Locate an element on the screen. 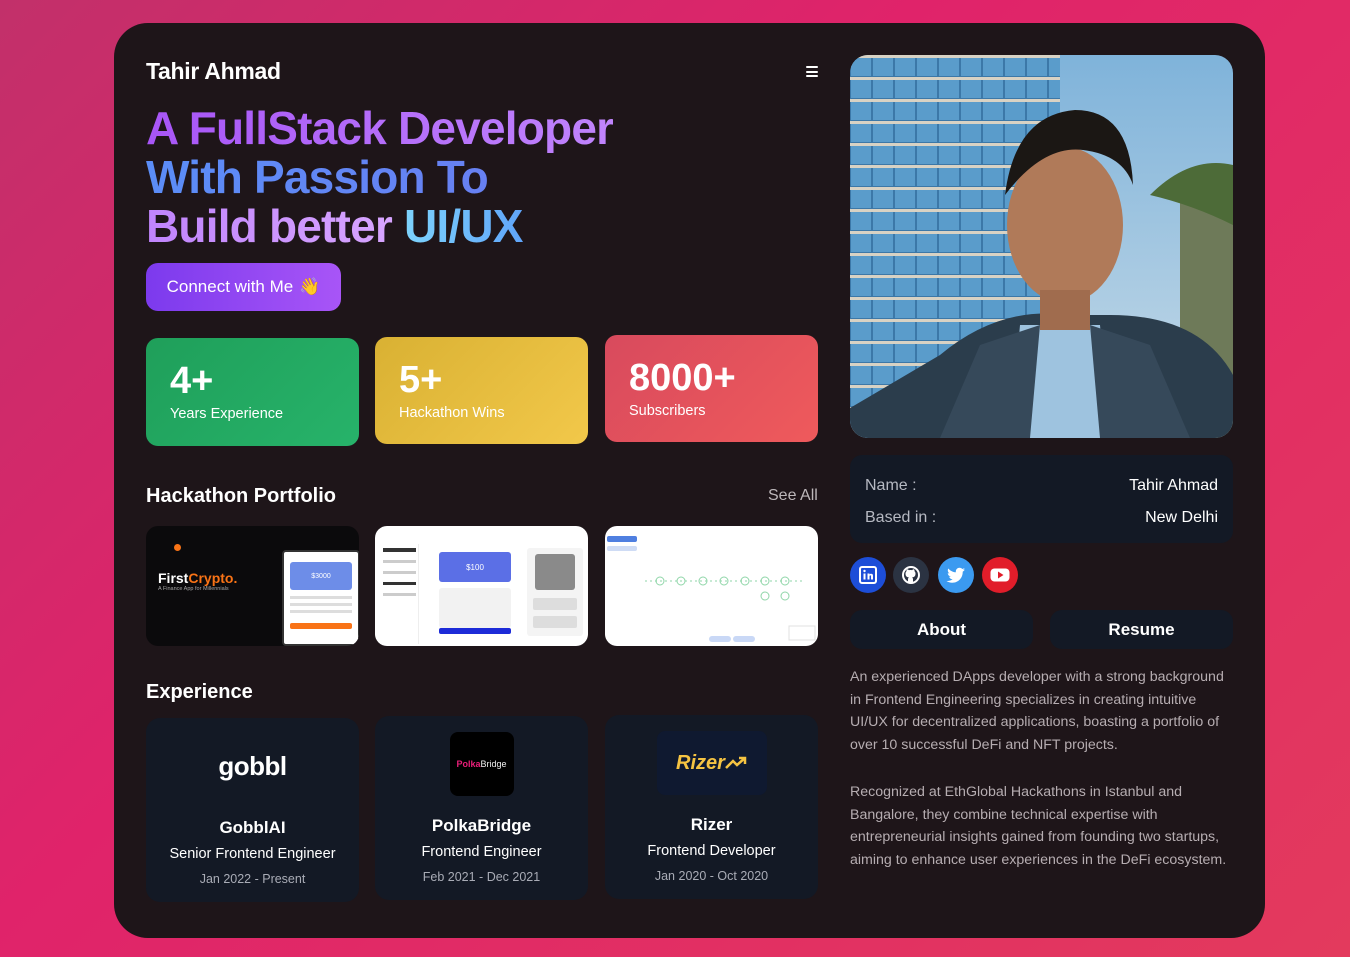 Image resolution: width=1350 pixels, height=957 pixels. stat-label: Subscribers is located at coordinates (667, 411).